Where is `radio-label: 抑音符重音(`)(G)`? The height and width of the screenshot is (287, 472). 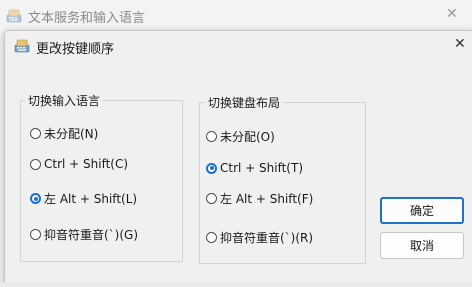 radio-label: 抑音符重音(`)(G) is located at coordinates (91, 235).